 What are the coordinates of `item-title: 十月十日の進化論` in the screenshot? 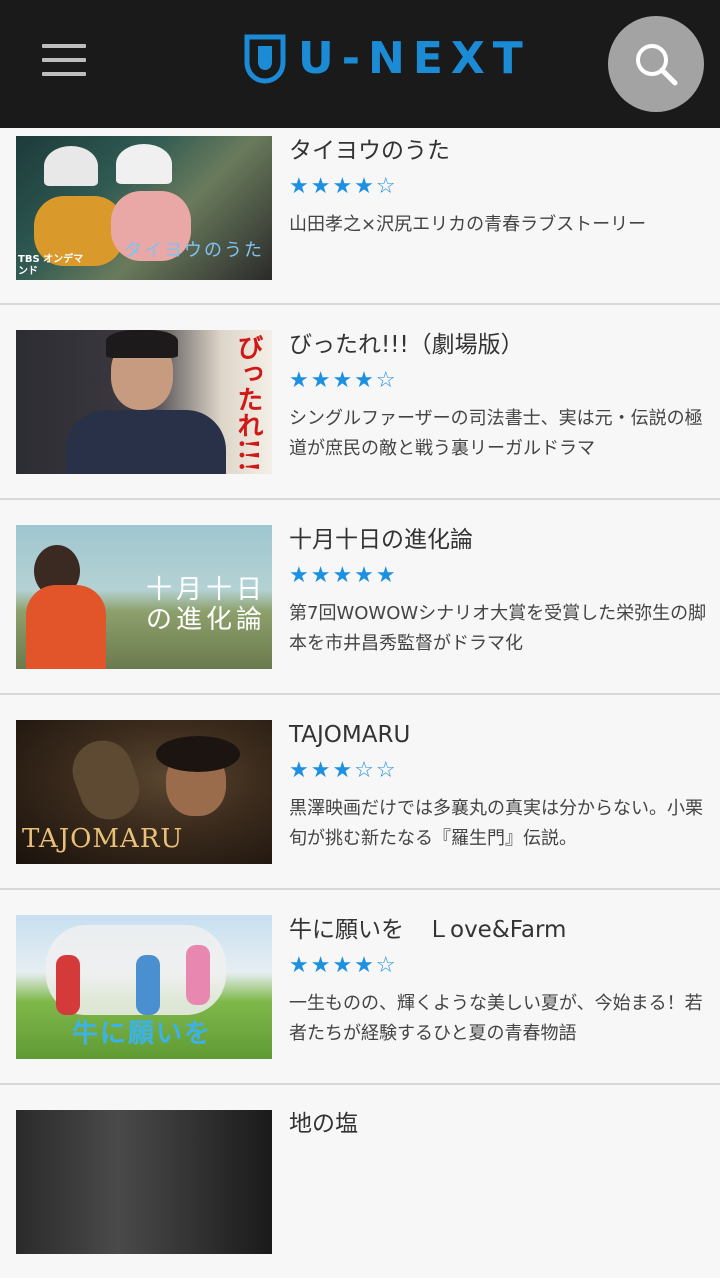 It's located at (381, 540).